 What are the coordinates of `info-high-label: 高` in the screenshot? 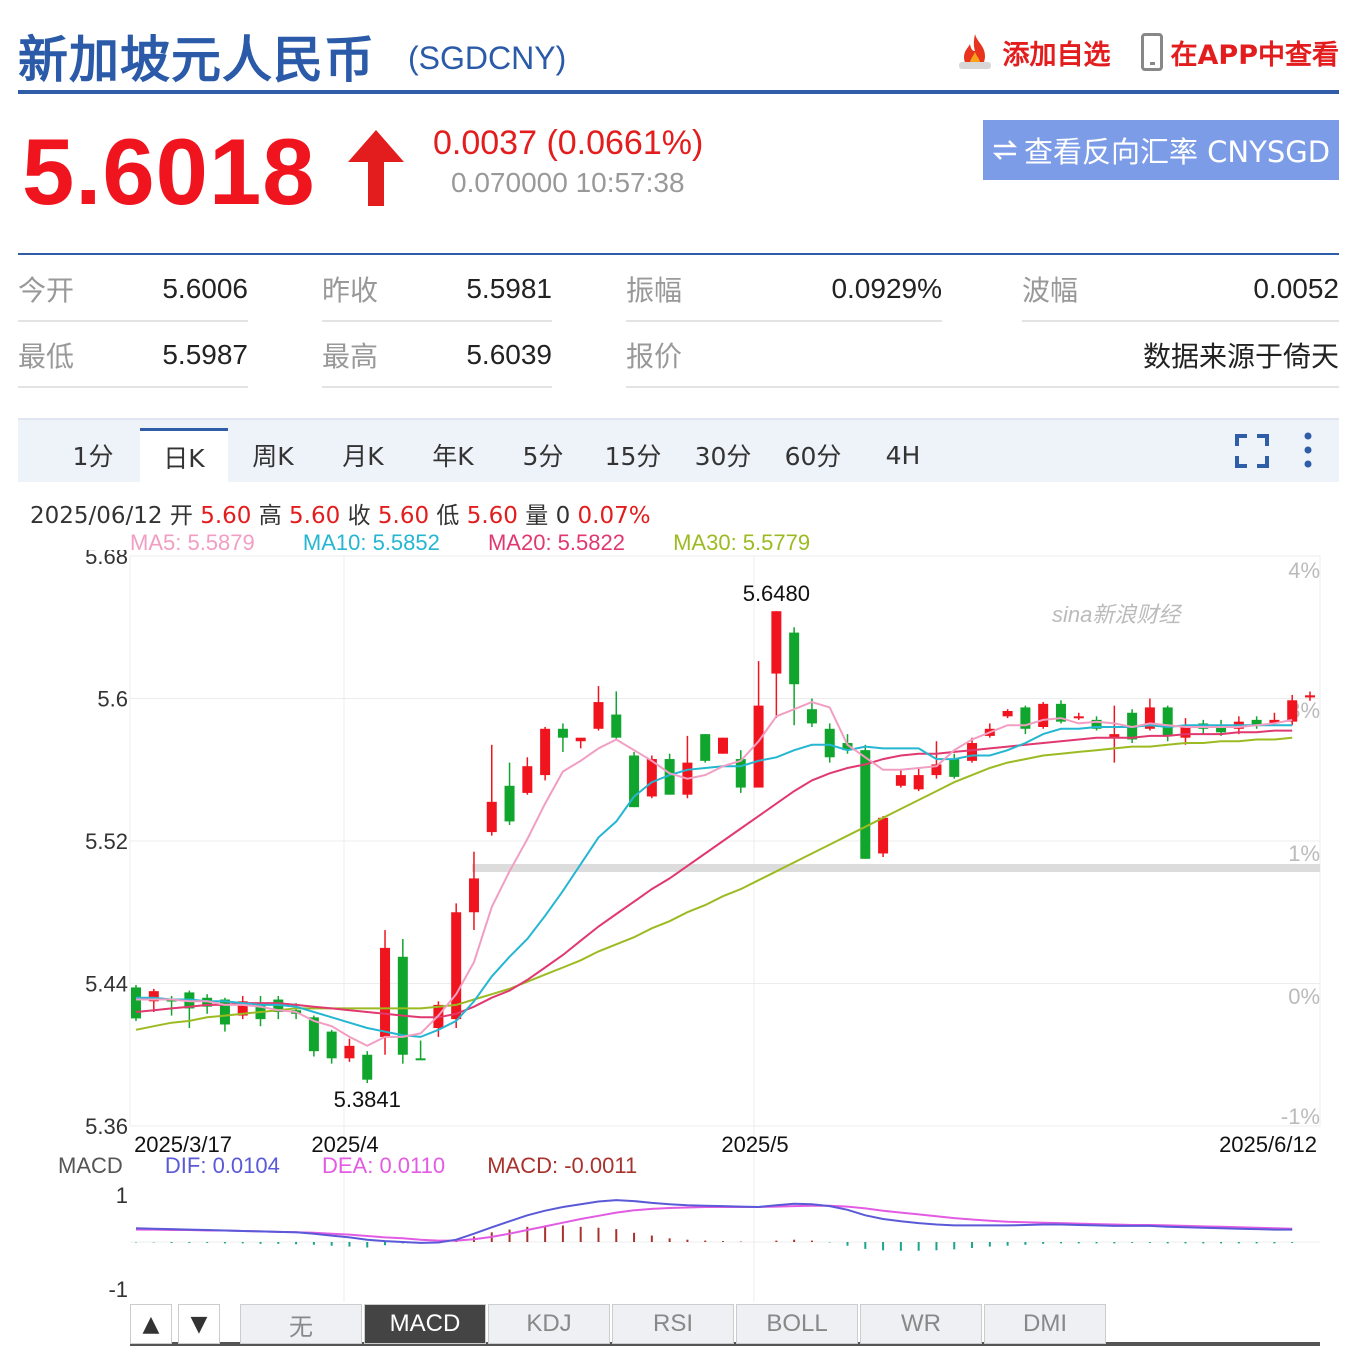 It's located at (270, 516).